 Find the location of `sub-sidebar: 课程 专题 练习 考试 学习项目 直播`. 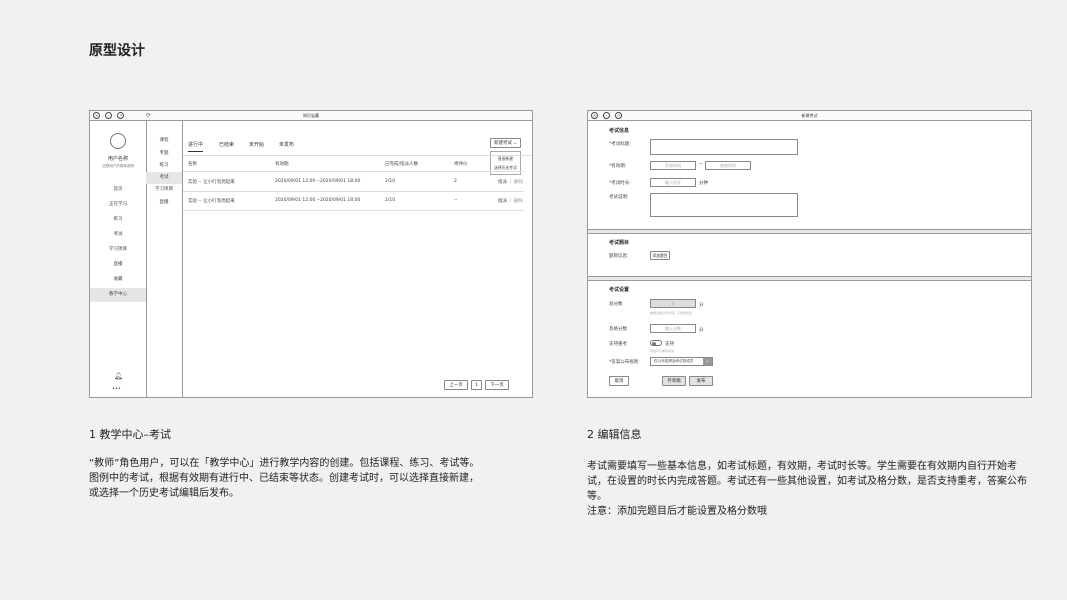

sub-sidebar: 课程 专题 练习 考试 学习项目 直播 is located at coordinates (164, 258).